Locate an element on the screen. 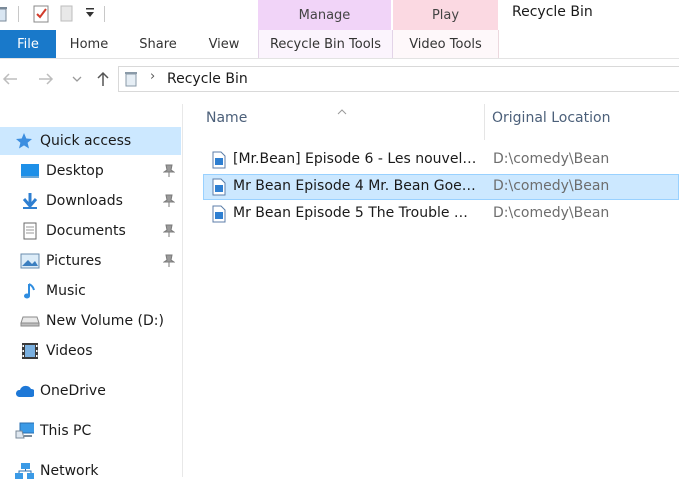 Image resolution: width=679 pixels, height=485 pixels. sidebar-item-new-volume: New Volume (D:) is located at coordinates (100, 321).